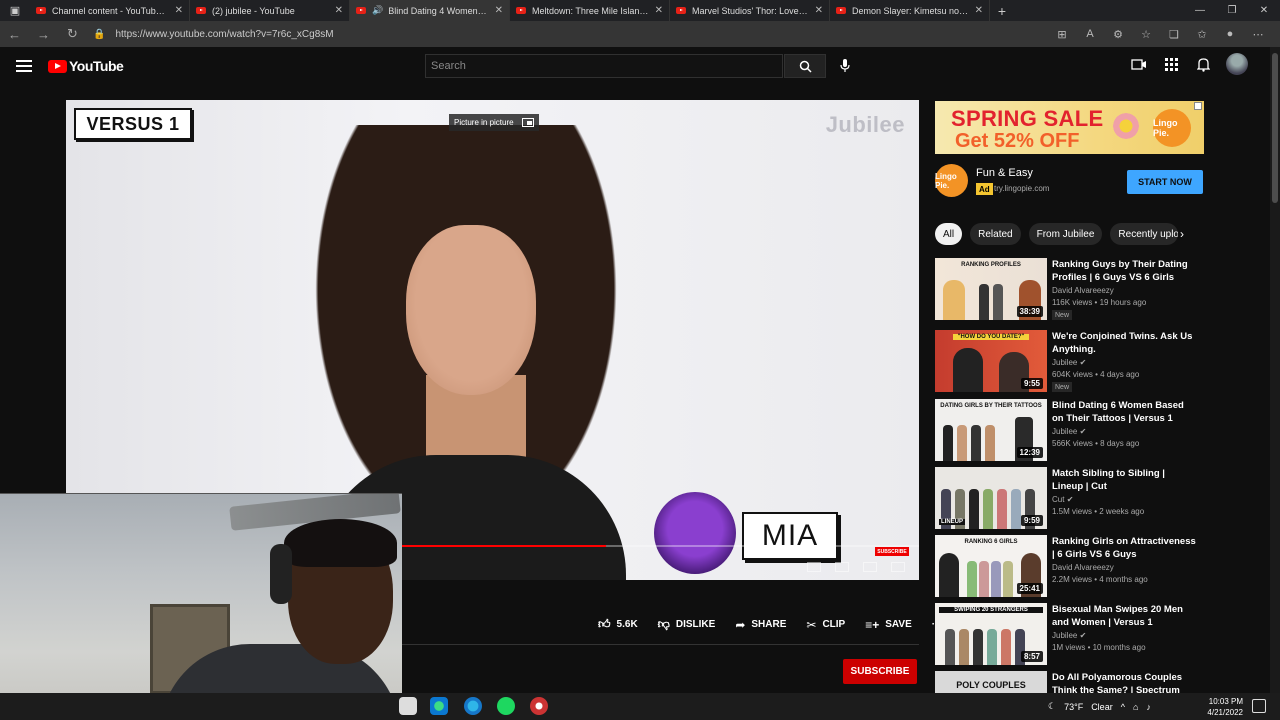 This screenshot has height=720, width=1280. I want to click on share-button: ➦ SHARE, so click(760, 625).